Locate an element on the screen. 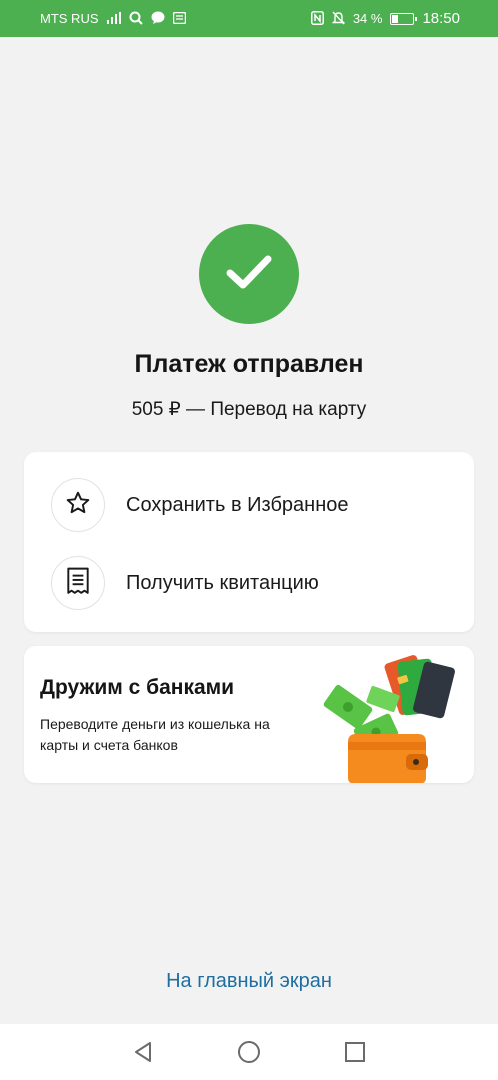  home-icon is located at coordinates (249, 1052).